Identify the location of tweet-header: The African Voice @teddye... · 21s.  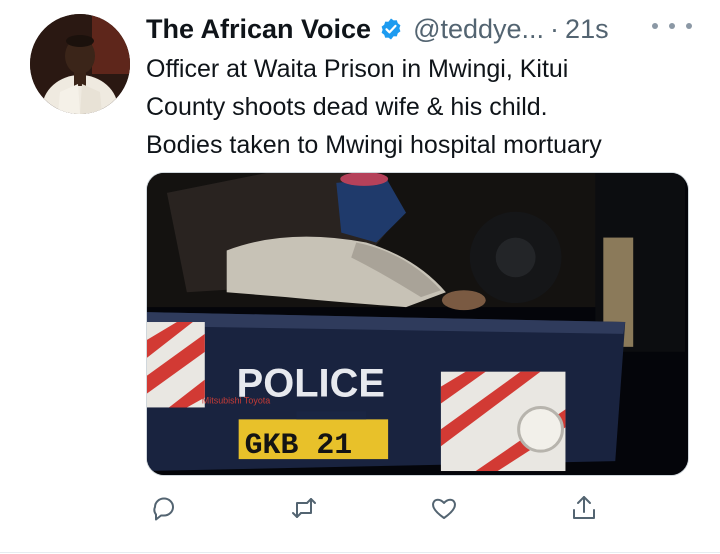
(377, 29).